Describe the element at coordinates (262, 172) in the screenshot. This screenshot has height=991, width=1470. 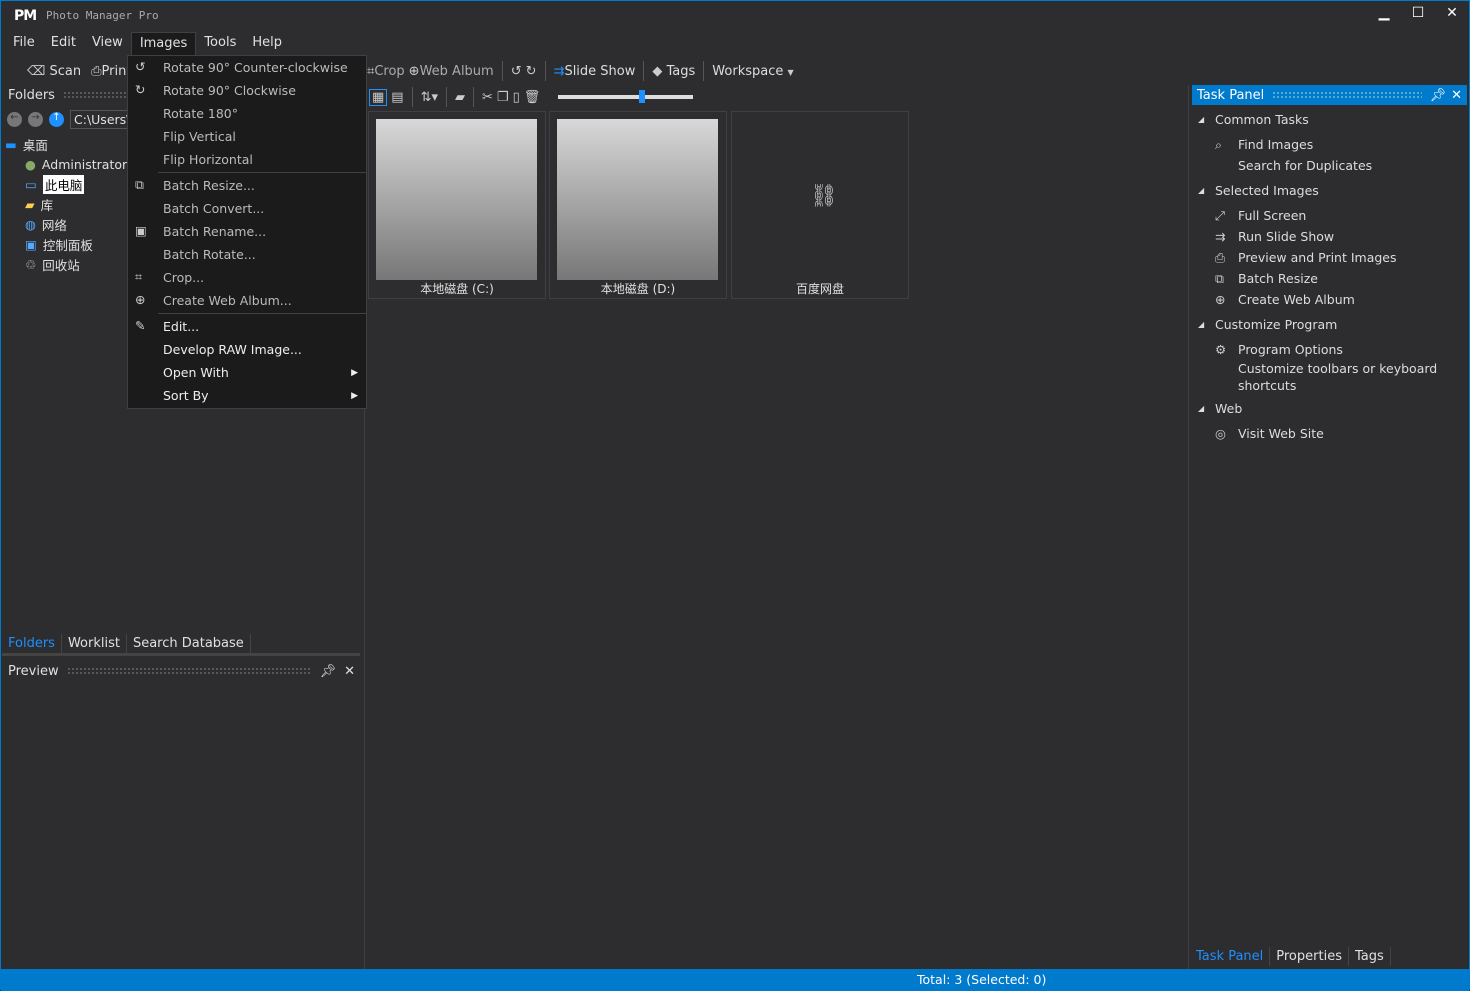
I see `menu-separator` at that location.